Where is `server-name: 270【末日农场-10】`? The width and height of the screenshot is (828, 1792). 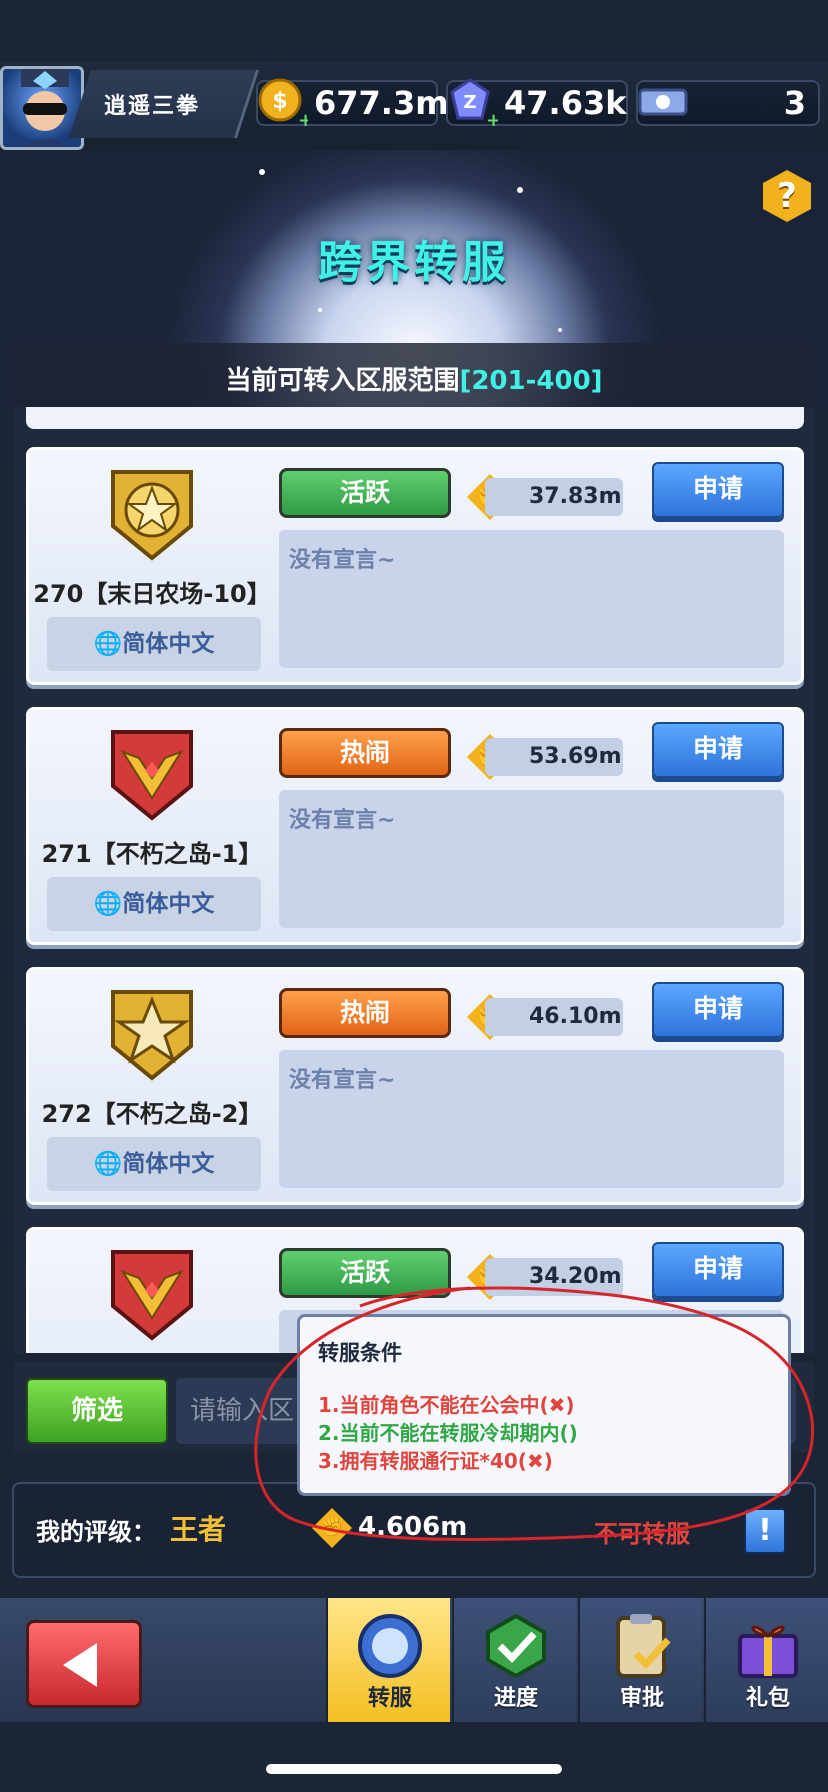
server-name: 270【末日农场-10】 is located at coordinates (152, 594).